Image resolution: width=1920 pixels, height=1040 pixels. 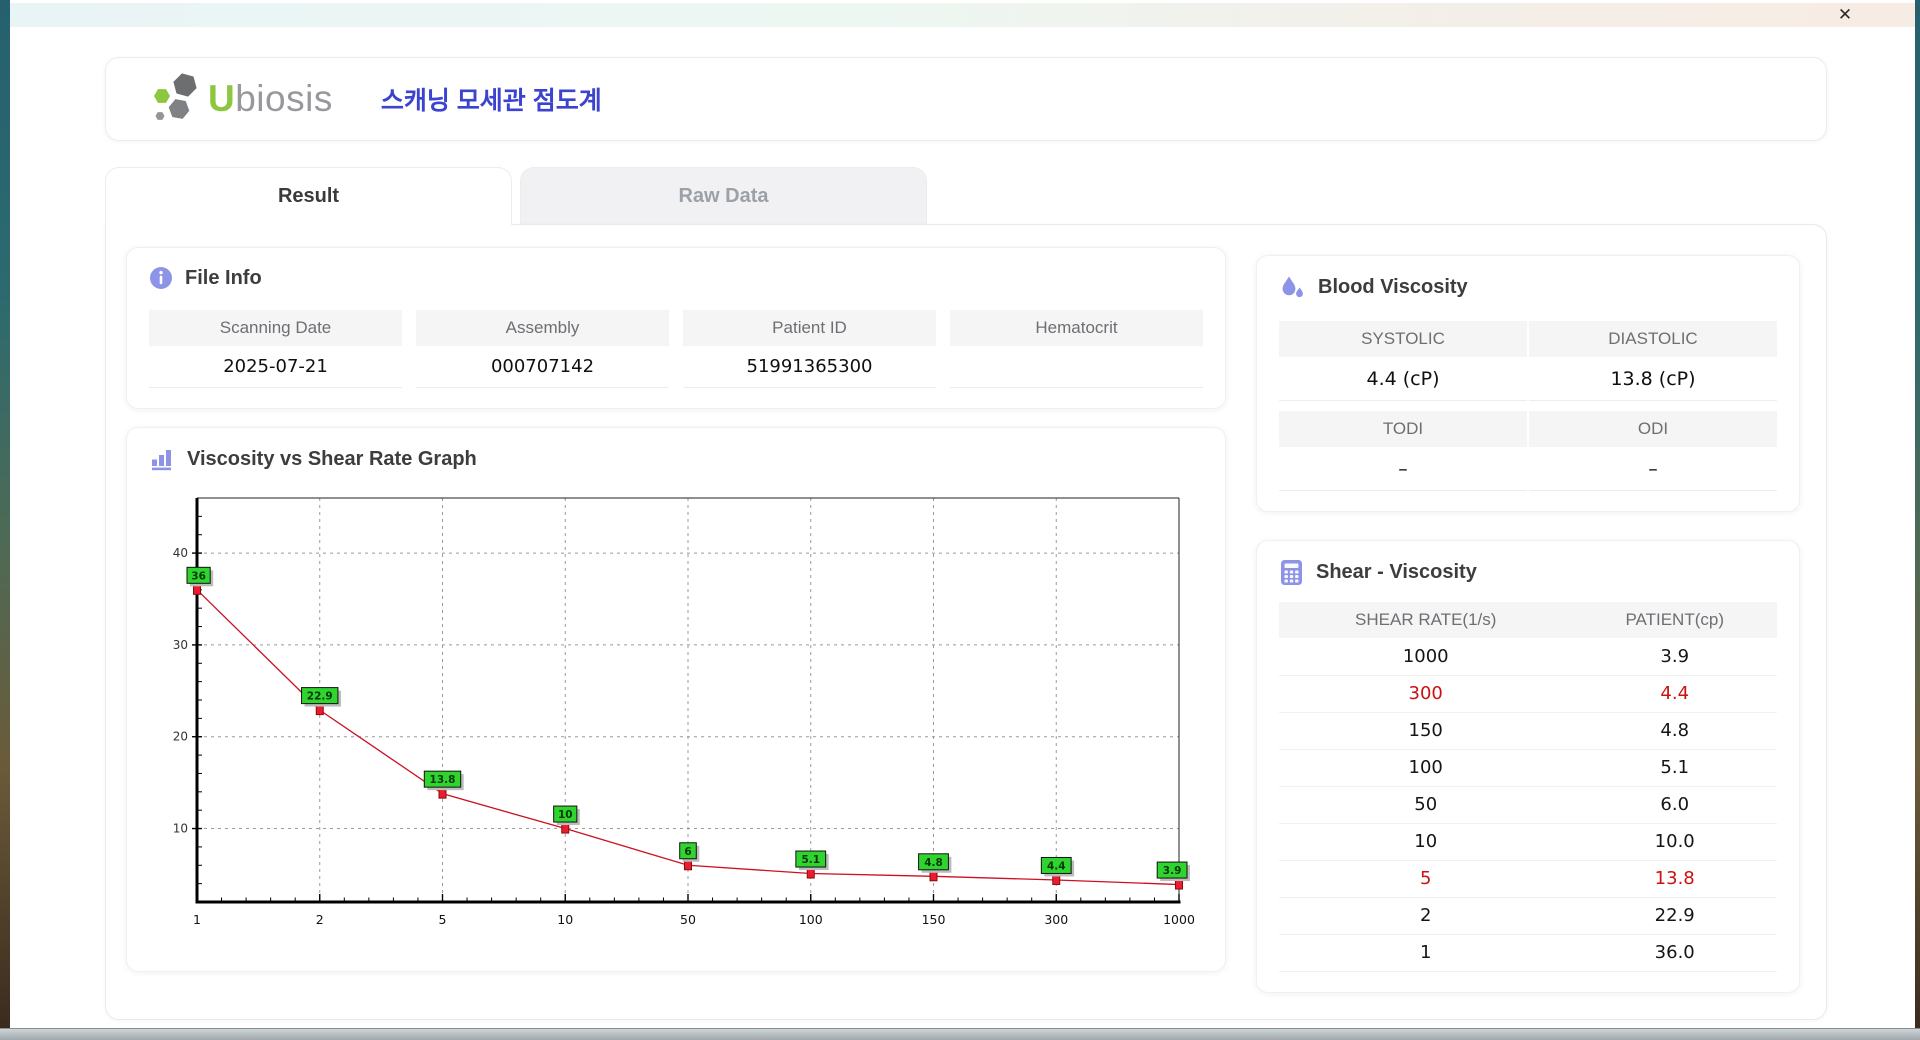 I want to click on blood-viscosity-title: Blood Viscosity, so click(x=1393, y=287).